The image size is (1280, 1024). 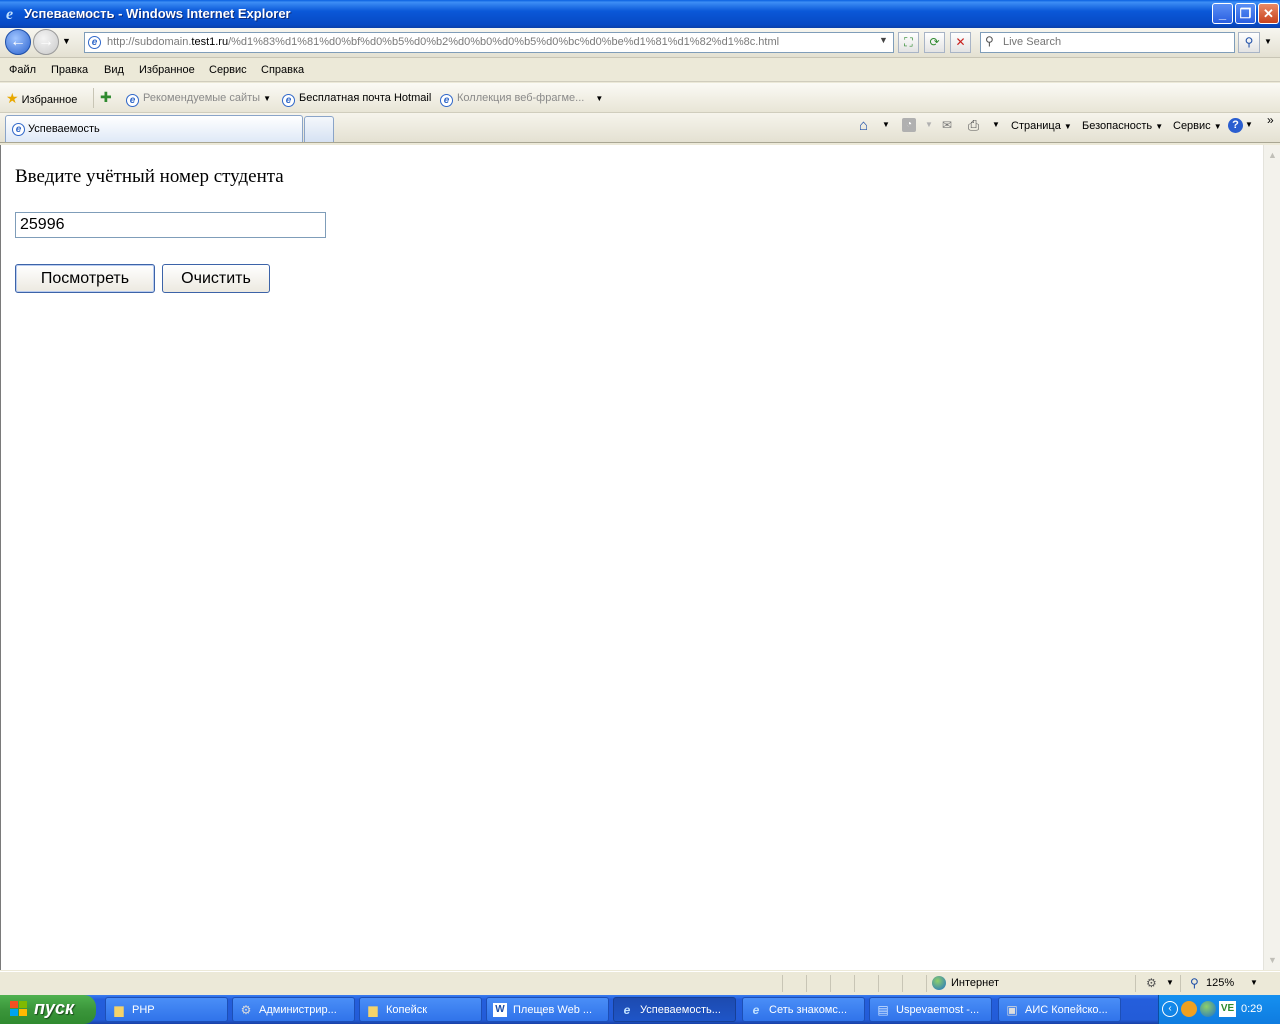 I want to click on add-favorite-icon: ✚, so click(x=106, y=97).